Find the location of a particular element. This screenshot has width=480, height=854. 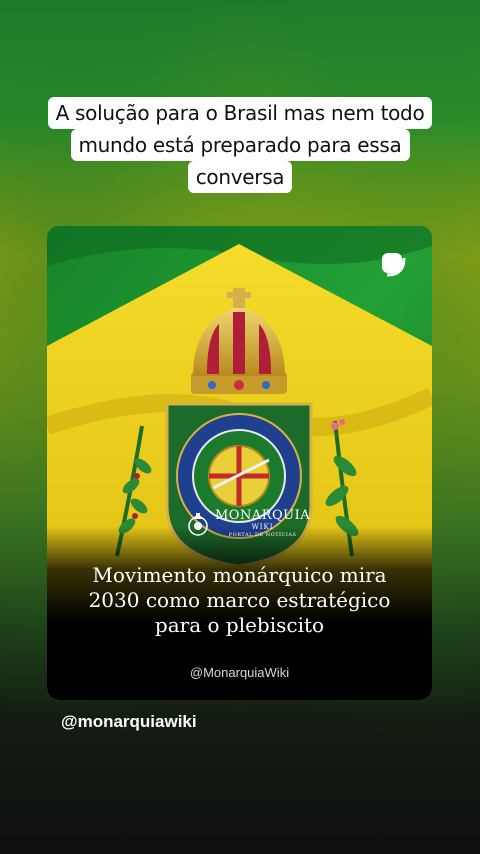

post-handle: @MonarquiaWiki is located at coordinates (239, 672).